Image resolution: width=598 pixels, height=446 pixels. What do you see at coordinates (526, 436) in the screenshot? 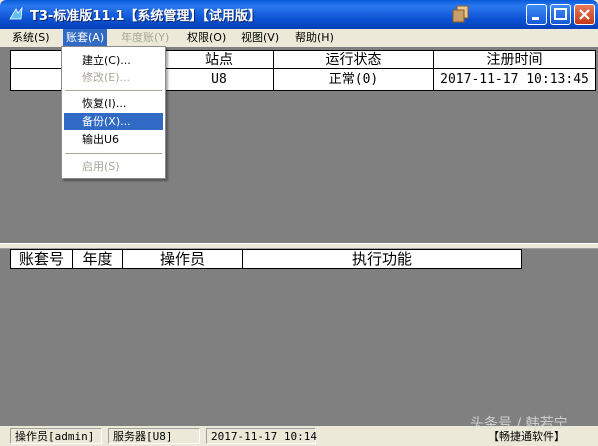
I see `watermark-sub: 【畅捷通软件】` at bounding box center [526, 436].